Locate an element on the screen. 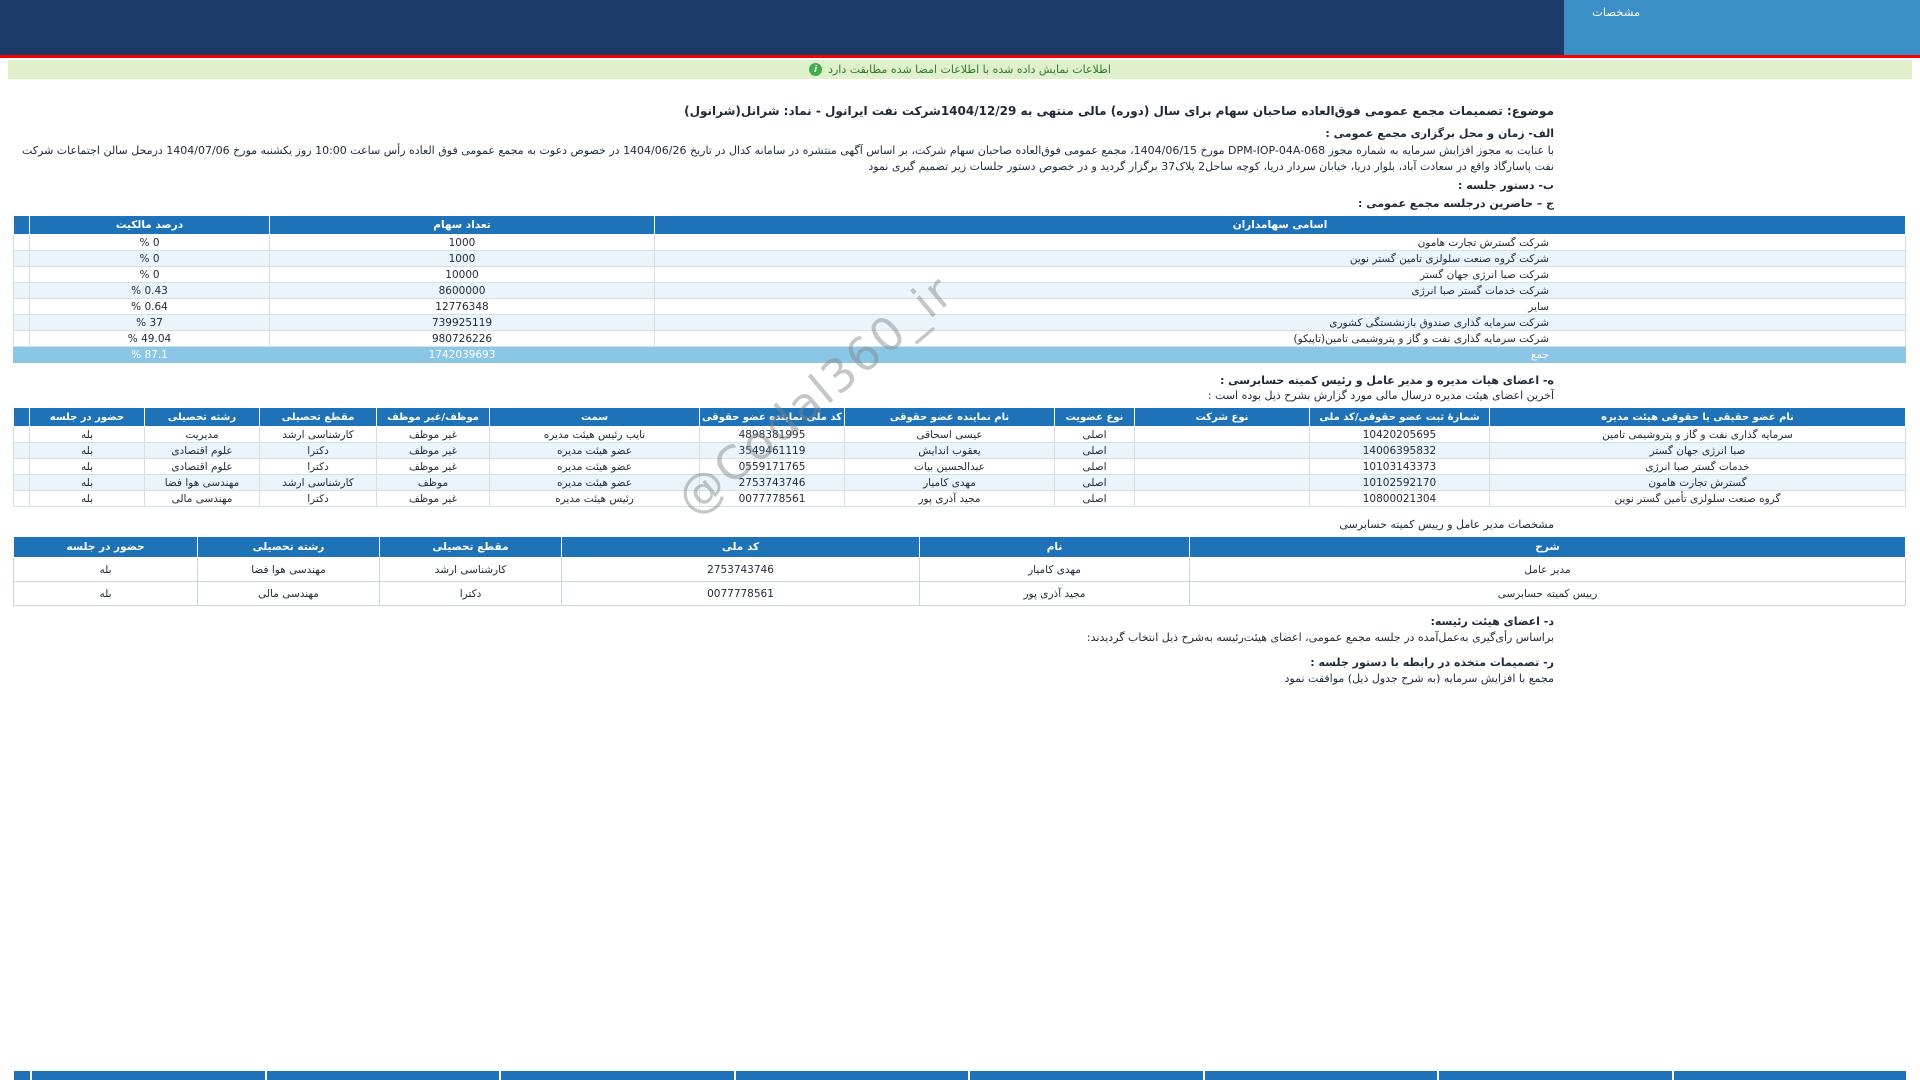 The image size is (1920, 1080). description: رییس کمیته حسابرسی is located at coordinates (1547, 593).